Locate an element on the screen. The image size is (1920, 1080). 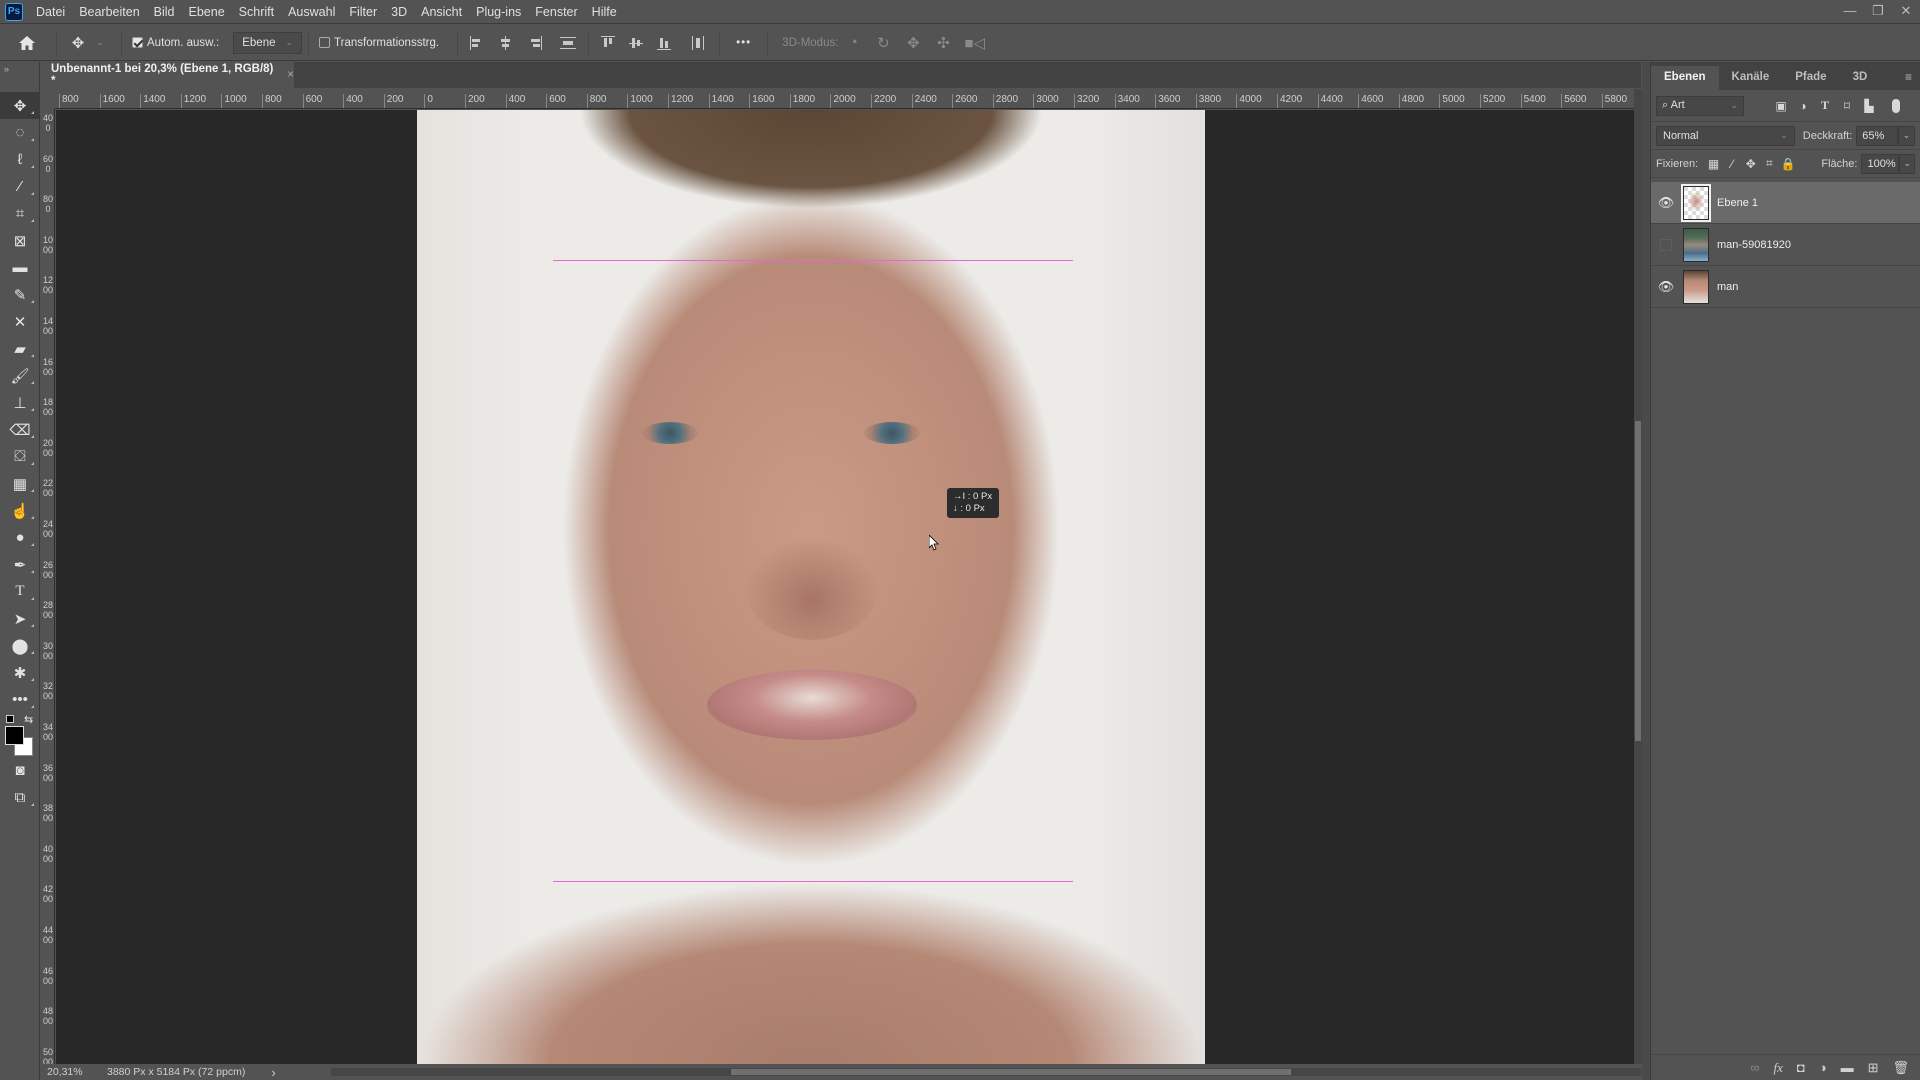
move-tool: ✥ is located at coordinates (20, 105).